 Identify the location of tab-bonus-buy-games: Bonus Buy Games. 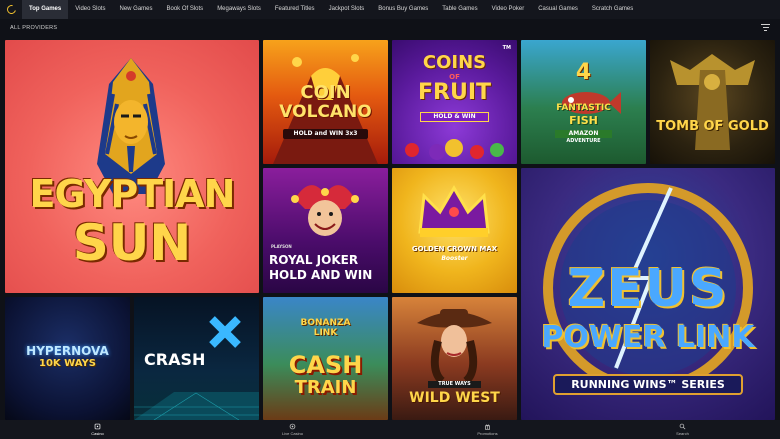
(403, 9).